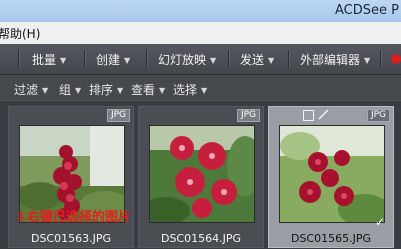  What do you see at coordinates (396, 59) in the screenshot?
I see `red-circle-icon` at bounding box center [396, 59].